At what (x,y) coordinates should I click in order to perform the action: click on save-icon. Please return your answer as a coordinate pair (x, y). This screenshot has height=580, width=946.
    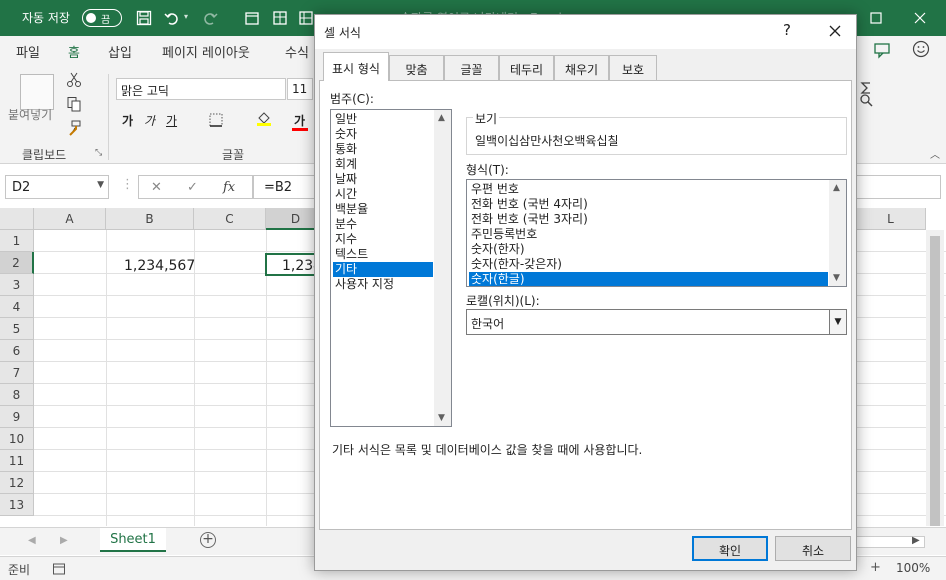
    Looking at the image, I should click on (144, 18).